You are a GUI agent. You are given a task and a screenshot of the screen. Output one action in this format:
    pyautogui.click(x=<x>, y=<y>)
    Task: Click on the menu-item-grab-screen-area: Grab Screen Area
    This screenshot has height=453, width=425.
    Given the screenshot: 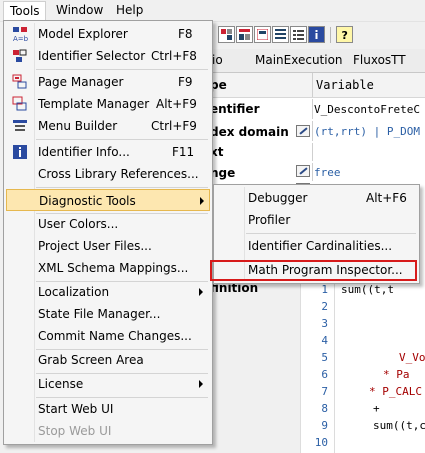 What is the action you would take?
    pyautogui.click(x=108, y=360)
    